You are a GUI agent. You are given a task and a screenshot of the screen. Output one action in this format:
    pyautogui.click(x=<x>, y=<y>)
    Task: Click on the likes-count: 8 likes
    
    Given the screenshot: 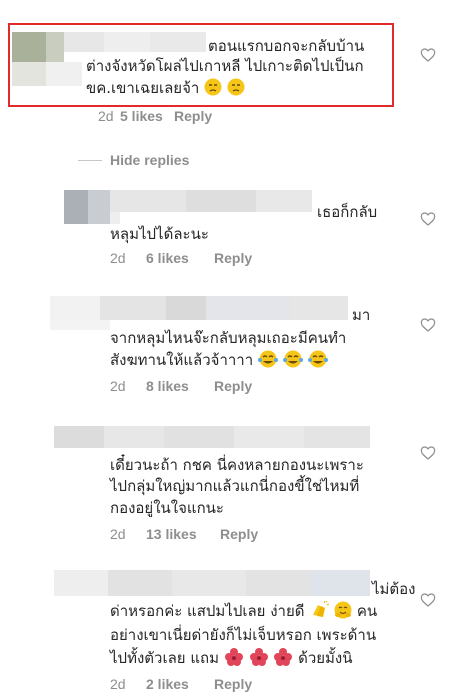 What is the action you would take?
    pyautogui.click(x=167, y=386)
    